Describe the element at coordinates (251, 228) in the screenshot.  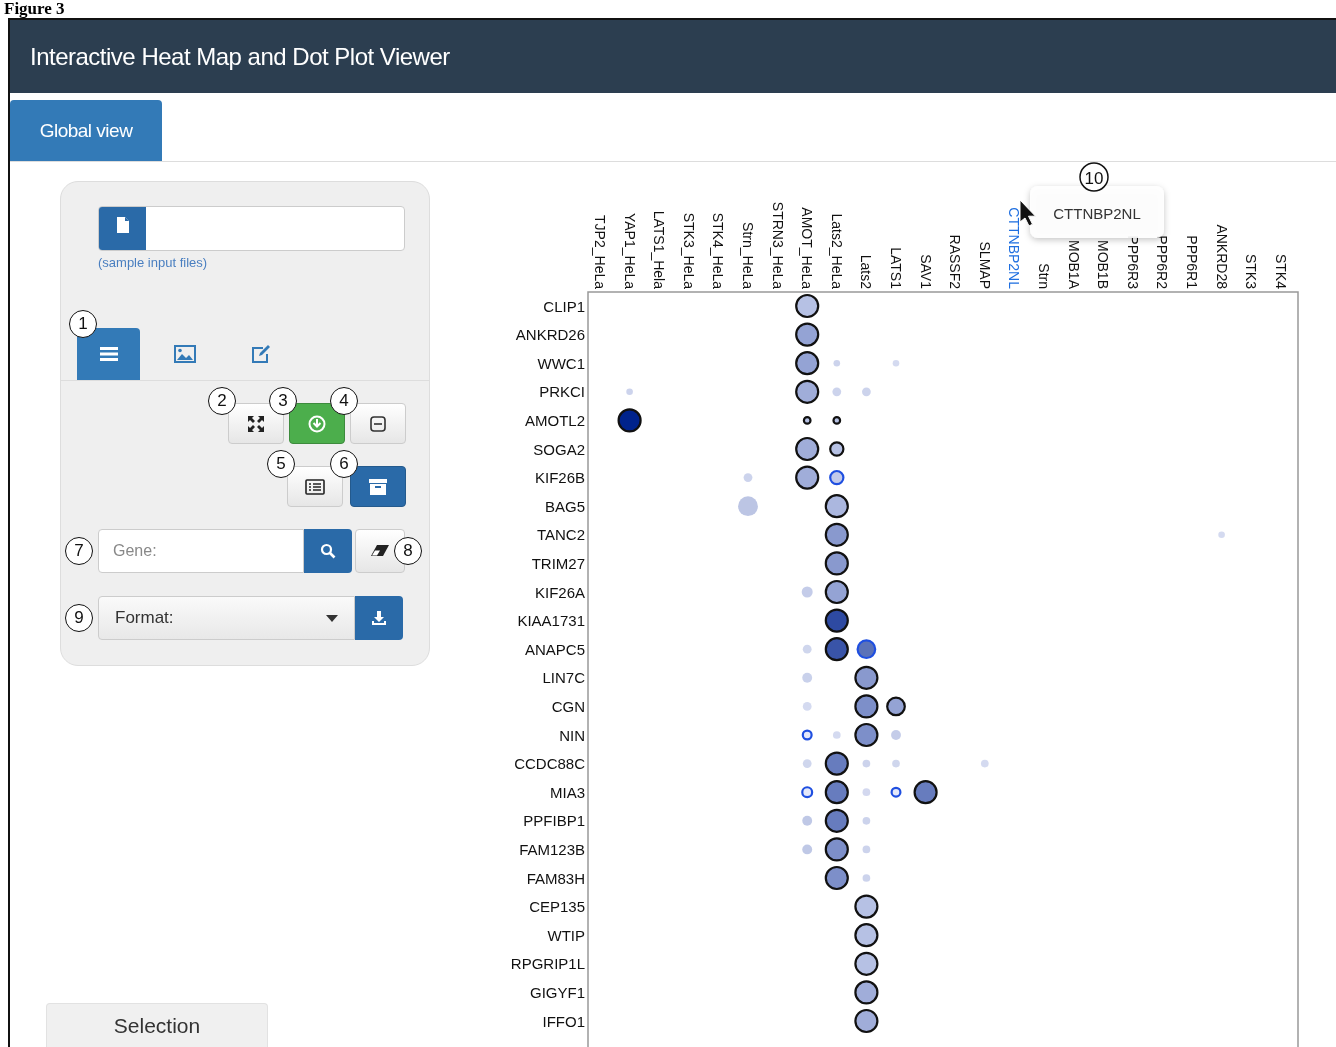
I see `file-input` at that location.